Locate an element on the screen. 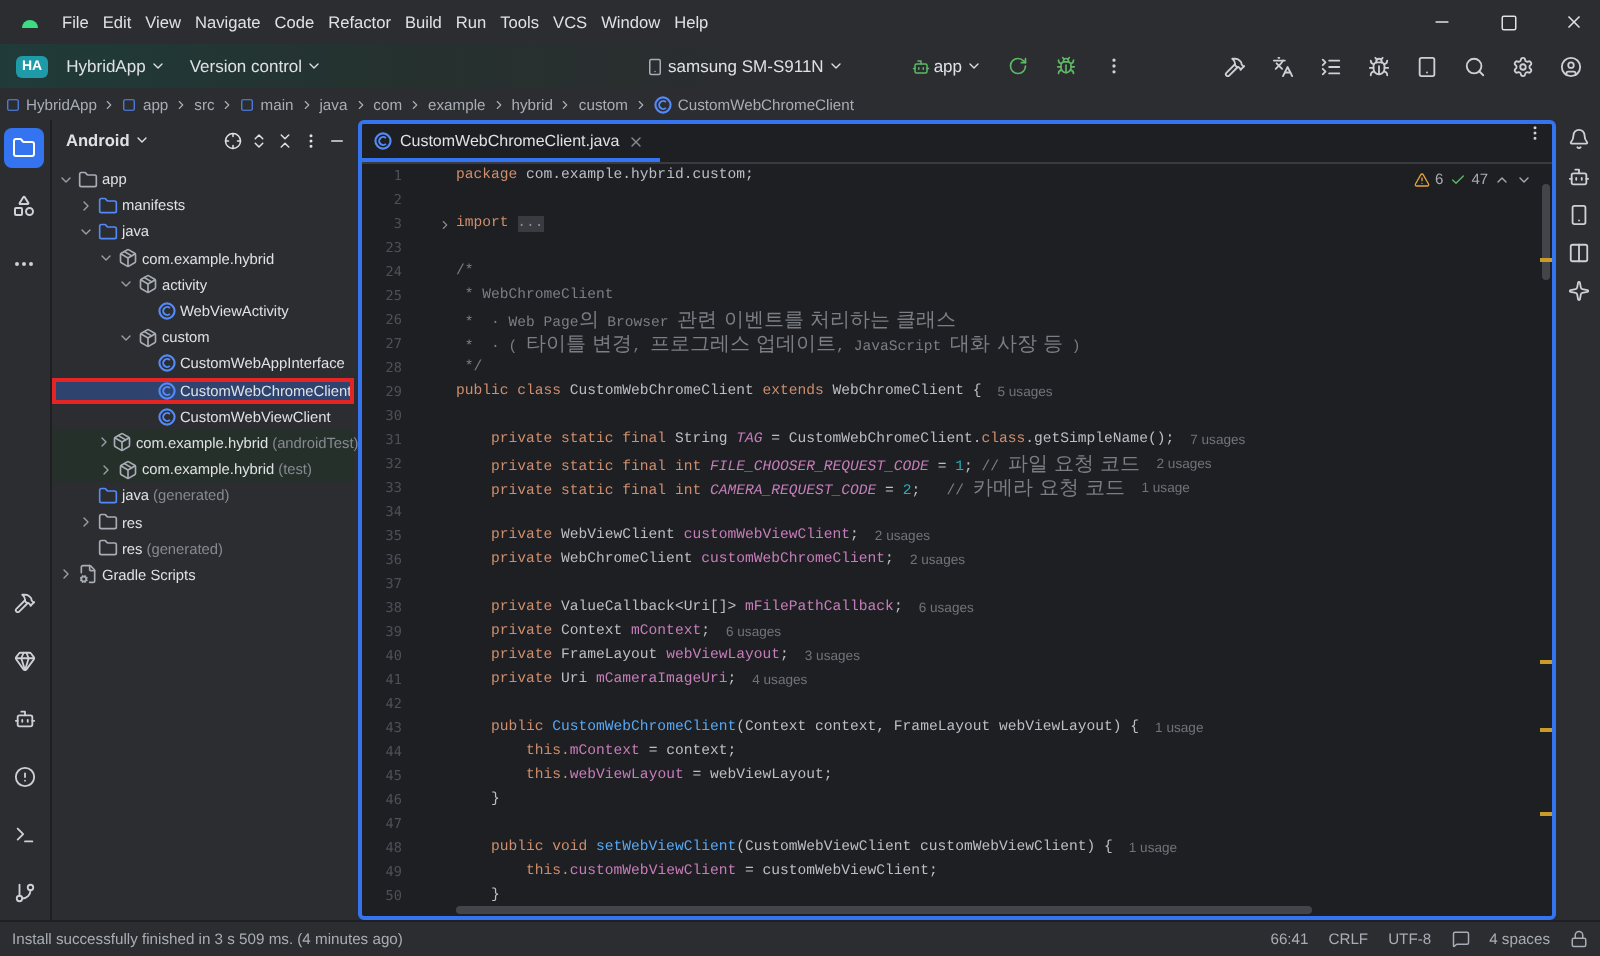 The width and height of the screenshot is (1600, 956). terminal-icon is located at coordinates (24, 834).